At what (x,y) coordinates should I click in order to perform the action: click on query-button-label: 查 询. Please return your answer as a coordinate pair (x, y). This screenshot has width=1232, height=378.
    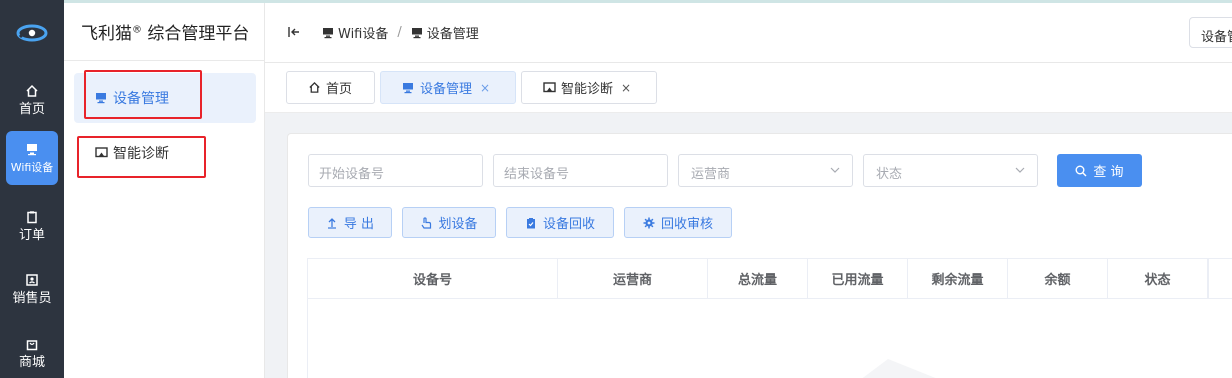
    Looking at the image, I should click on (1108, 172).